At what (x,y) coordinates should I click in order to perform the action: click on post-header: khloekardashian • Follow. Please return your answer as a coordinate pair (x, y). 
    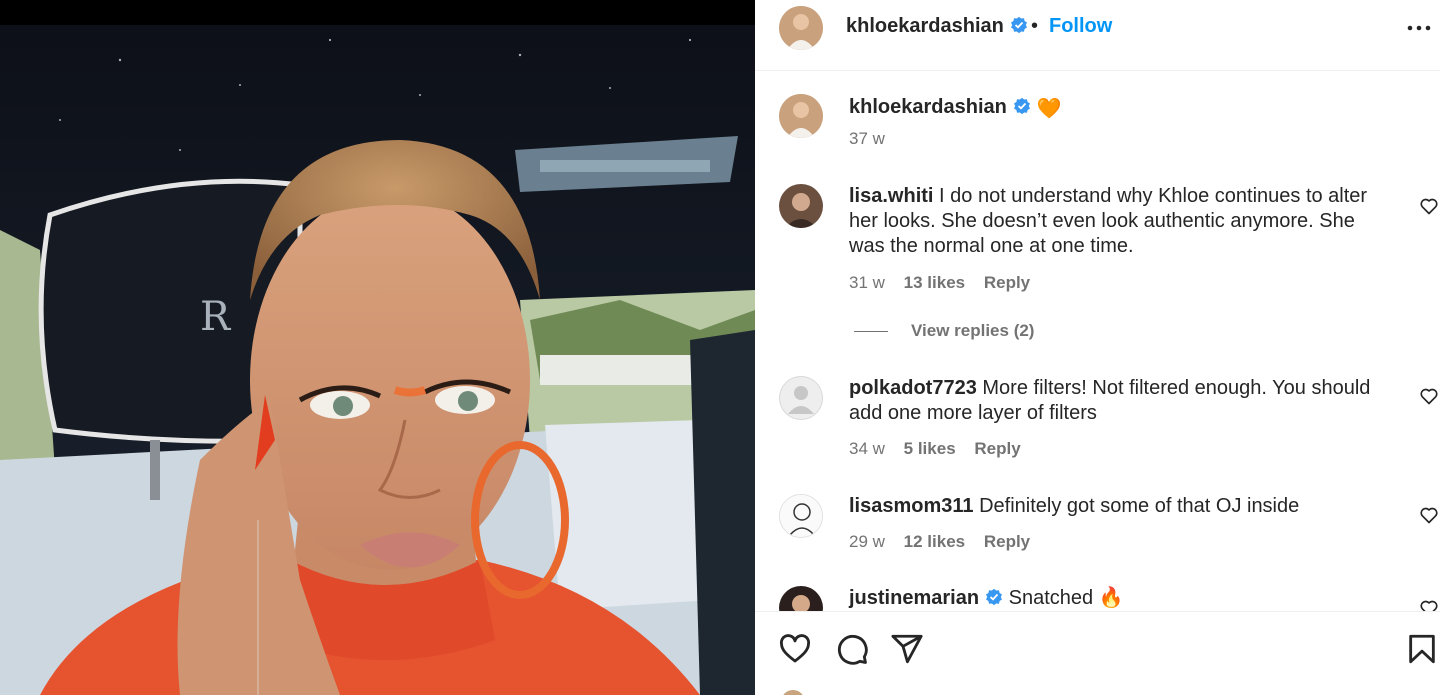
    Looking at the image, I should click on (1097, 35).